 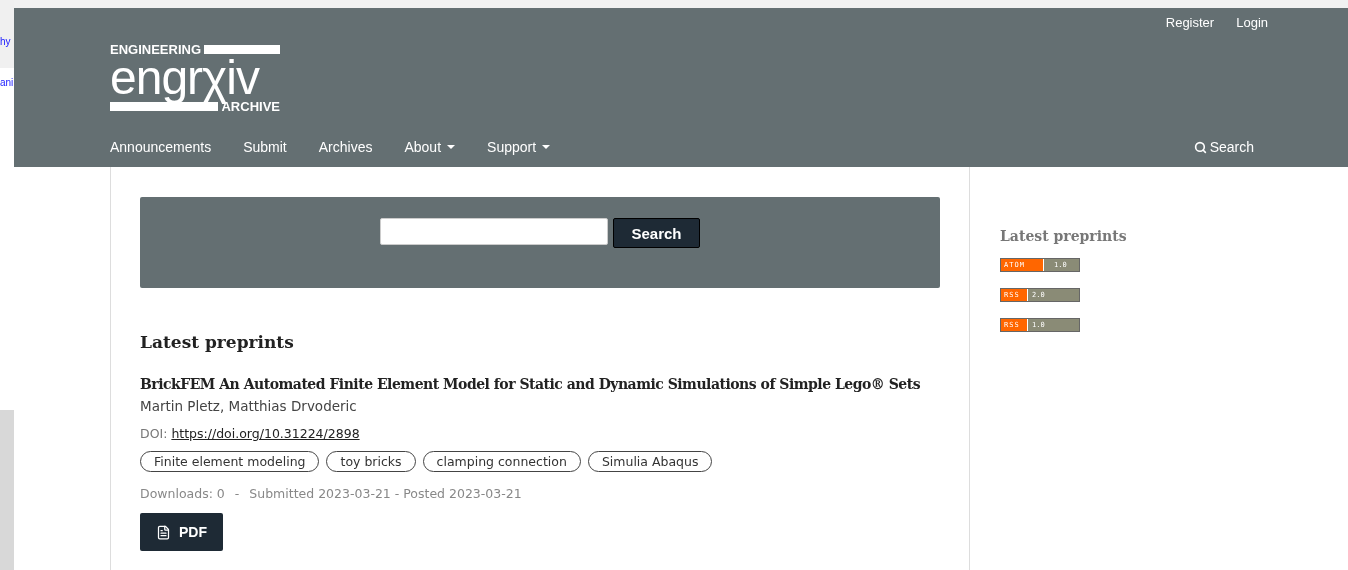 I want to click on background-text: hy, so click(x=6, y=41).